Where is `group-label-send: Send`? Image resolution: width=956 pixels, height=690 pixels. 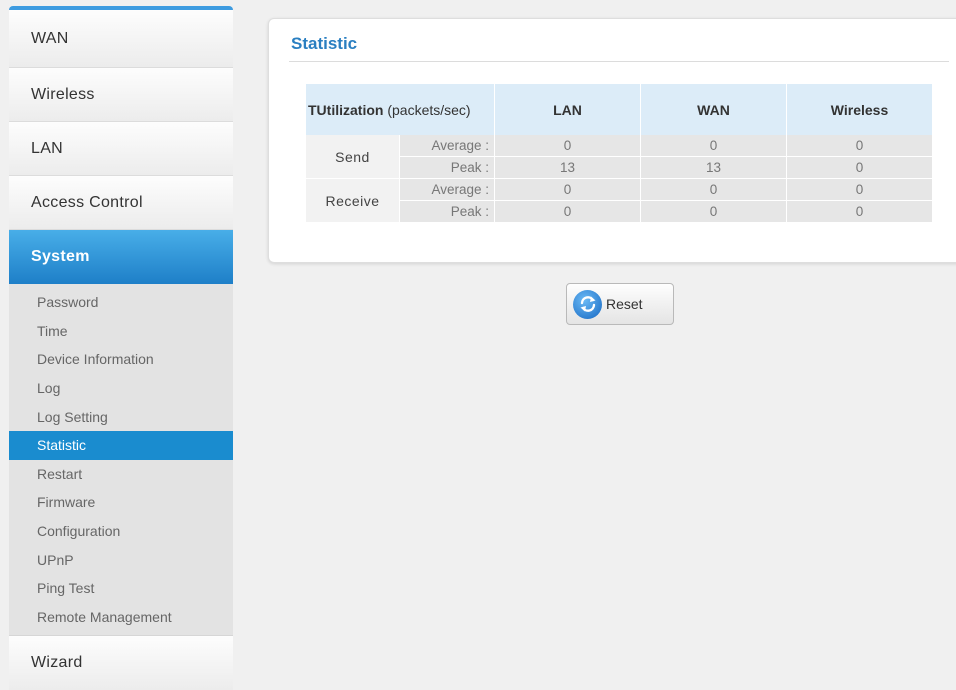
group-label-send: Send is located at coordinates (353, 157).